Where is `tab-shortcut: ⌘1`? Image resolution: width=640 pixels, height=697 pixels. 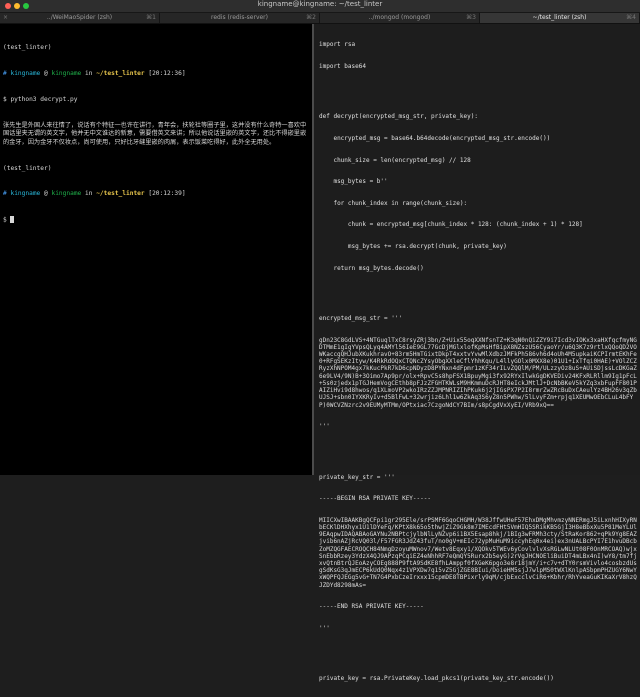
tab-shortcut: ⌘1 is located at coordinates (151, 17).